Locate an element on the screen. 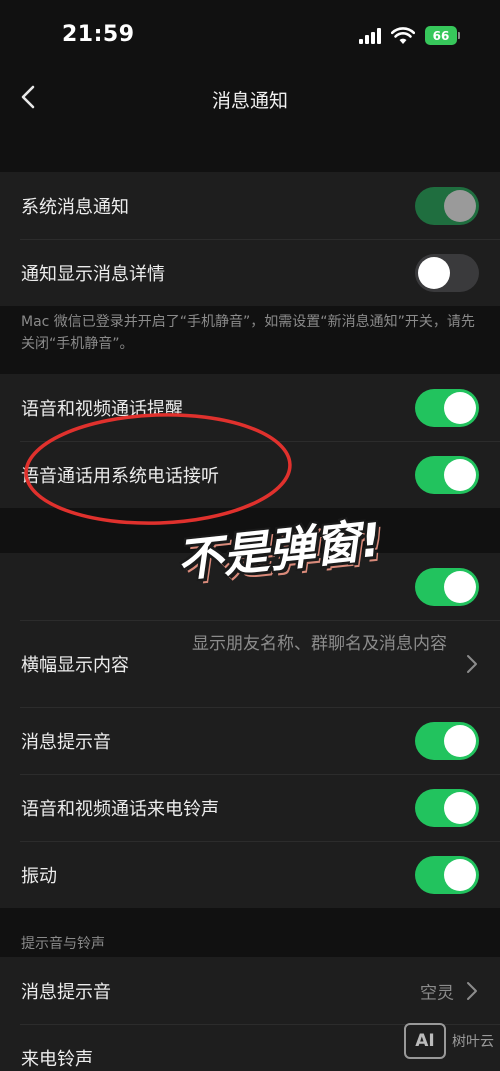 The image size is (500, 1071). show-details-toggle is located at coordinates (447, 272).